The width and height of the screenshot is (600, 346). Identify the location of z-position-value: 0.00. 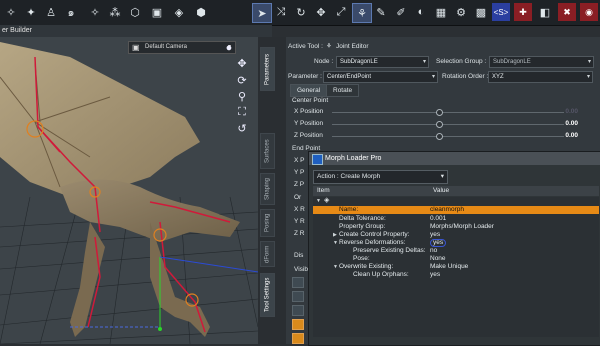
(571, 135).